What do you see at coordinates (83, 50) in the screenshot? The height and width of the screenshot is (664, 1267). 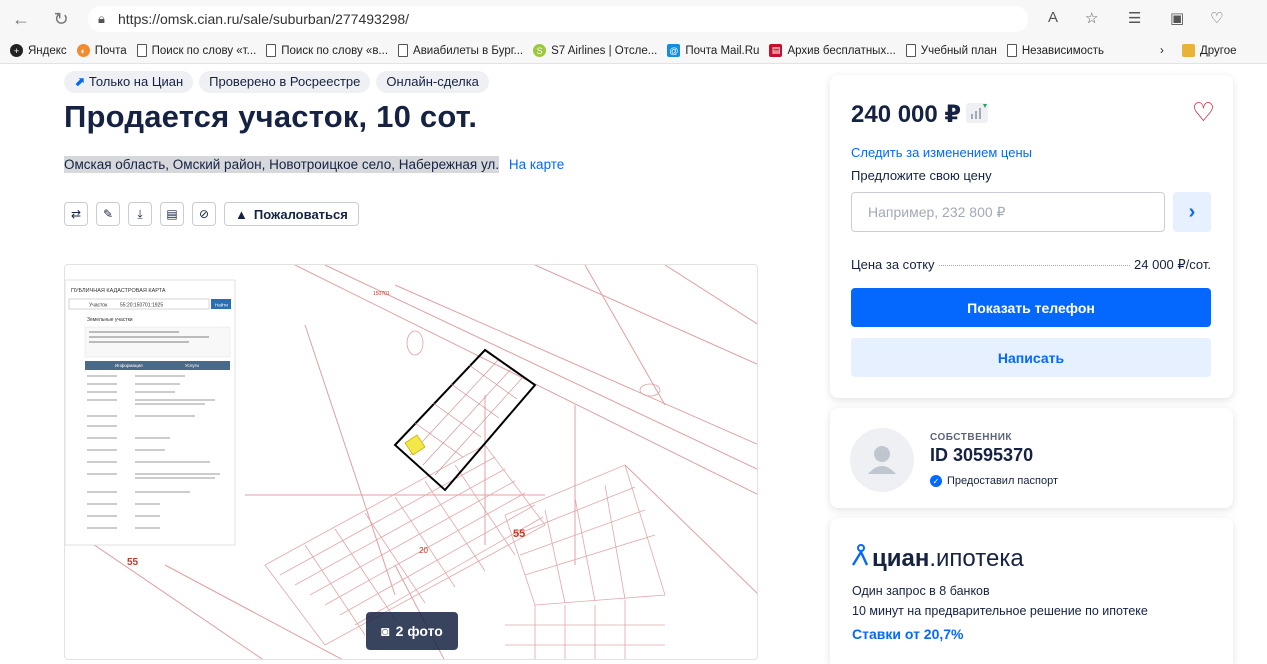 I see `mail-icon: ◐` at bounding box center [83, 50].